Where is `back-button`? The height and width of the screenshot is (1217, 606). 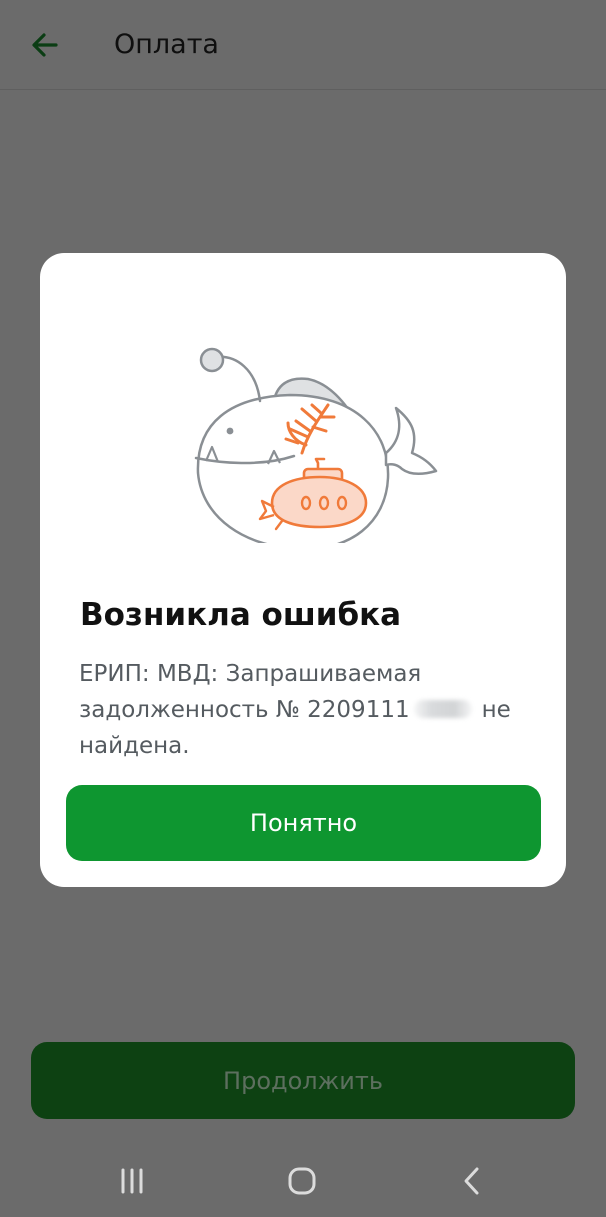 back-button is located at coordinates (45, 45).